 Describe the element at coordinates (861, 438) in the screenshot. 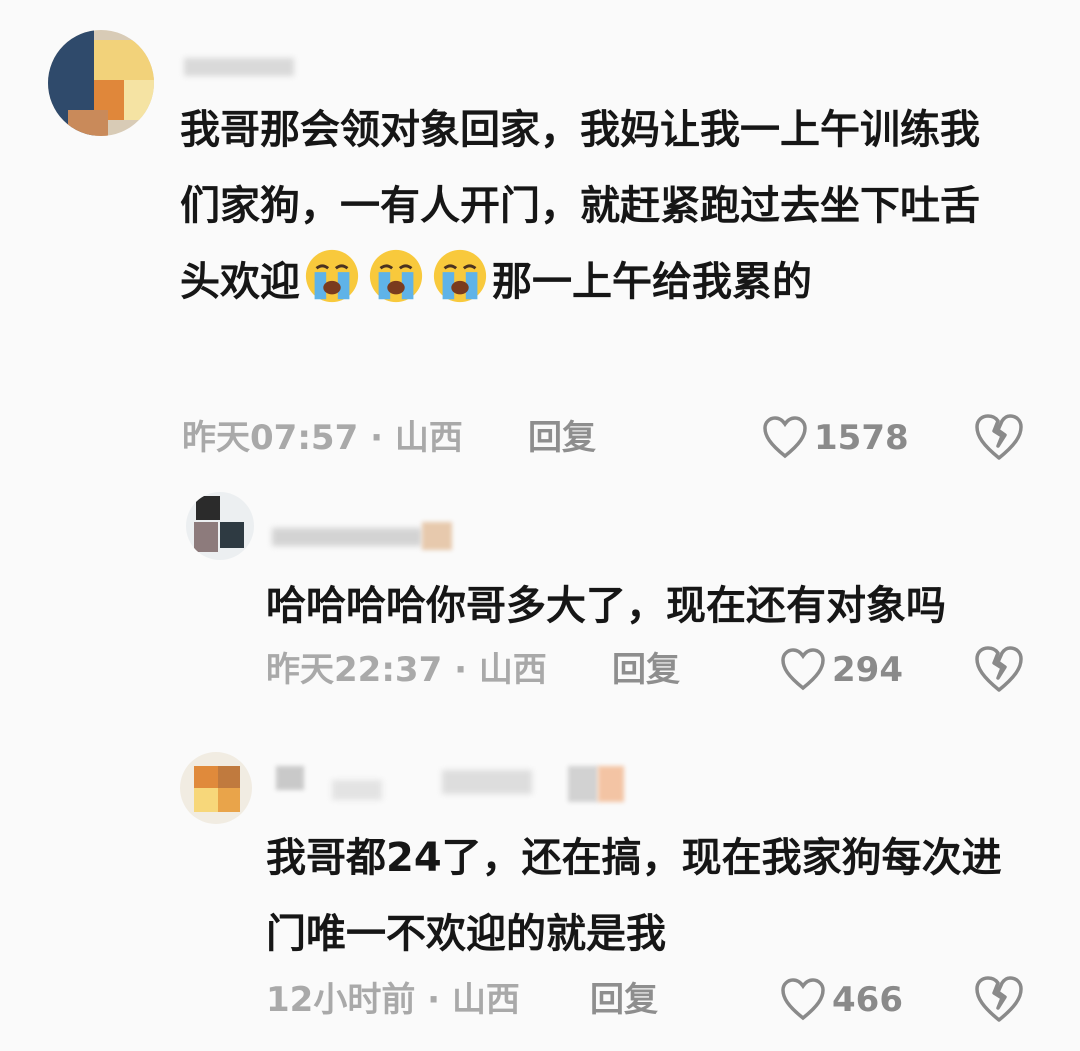

I see `like-count: 1578` at that location.